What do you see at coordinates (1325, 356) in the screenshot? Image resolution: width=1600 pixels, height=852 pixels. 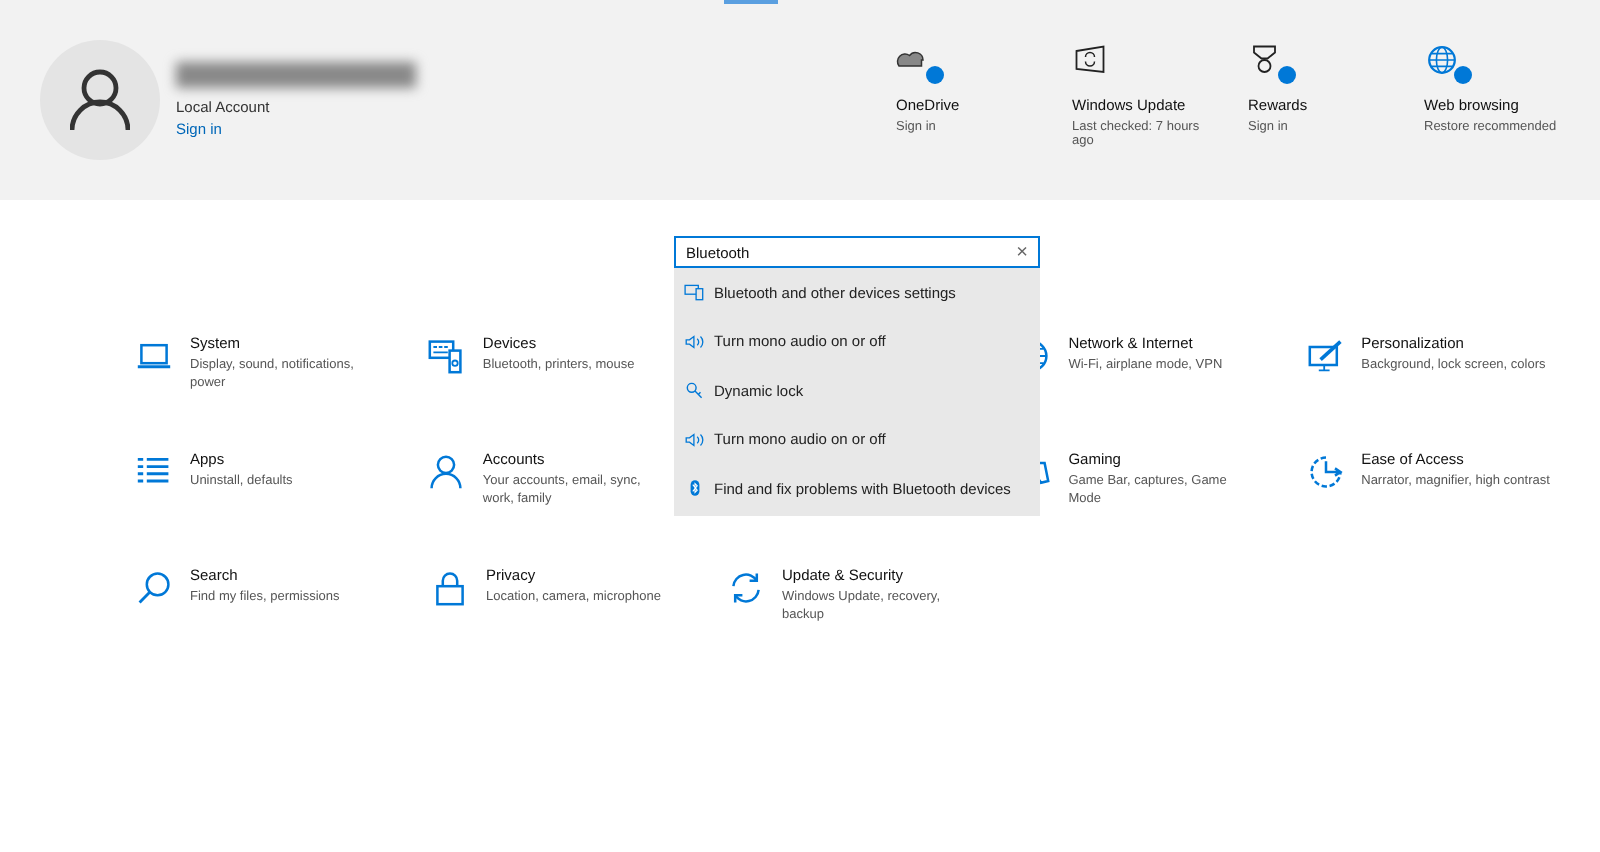 I see `monitor-brush-icon` at bounding box center [1325, 356].